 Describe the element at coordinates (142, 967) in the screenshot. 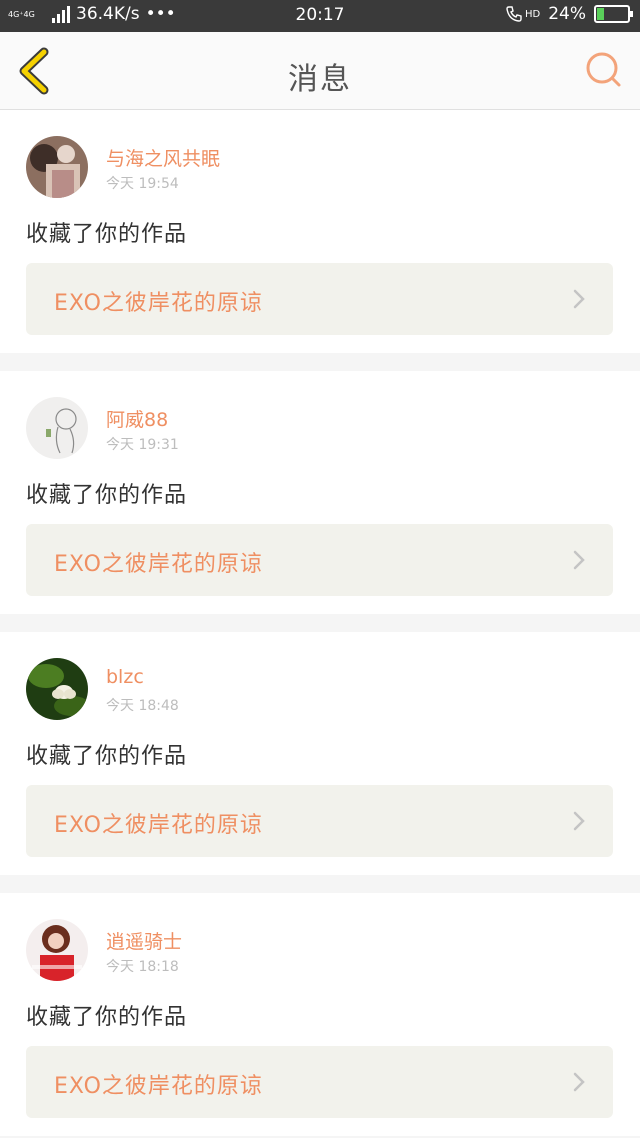

I see `message-time: 今天 18:18` at that location.